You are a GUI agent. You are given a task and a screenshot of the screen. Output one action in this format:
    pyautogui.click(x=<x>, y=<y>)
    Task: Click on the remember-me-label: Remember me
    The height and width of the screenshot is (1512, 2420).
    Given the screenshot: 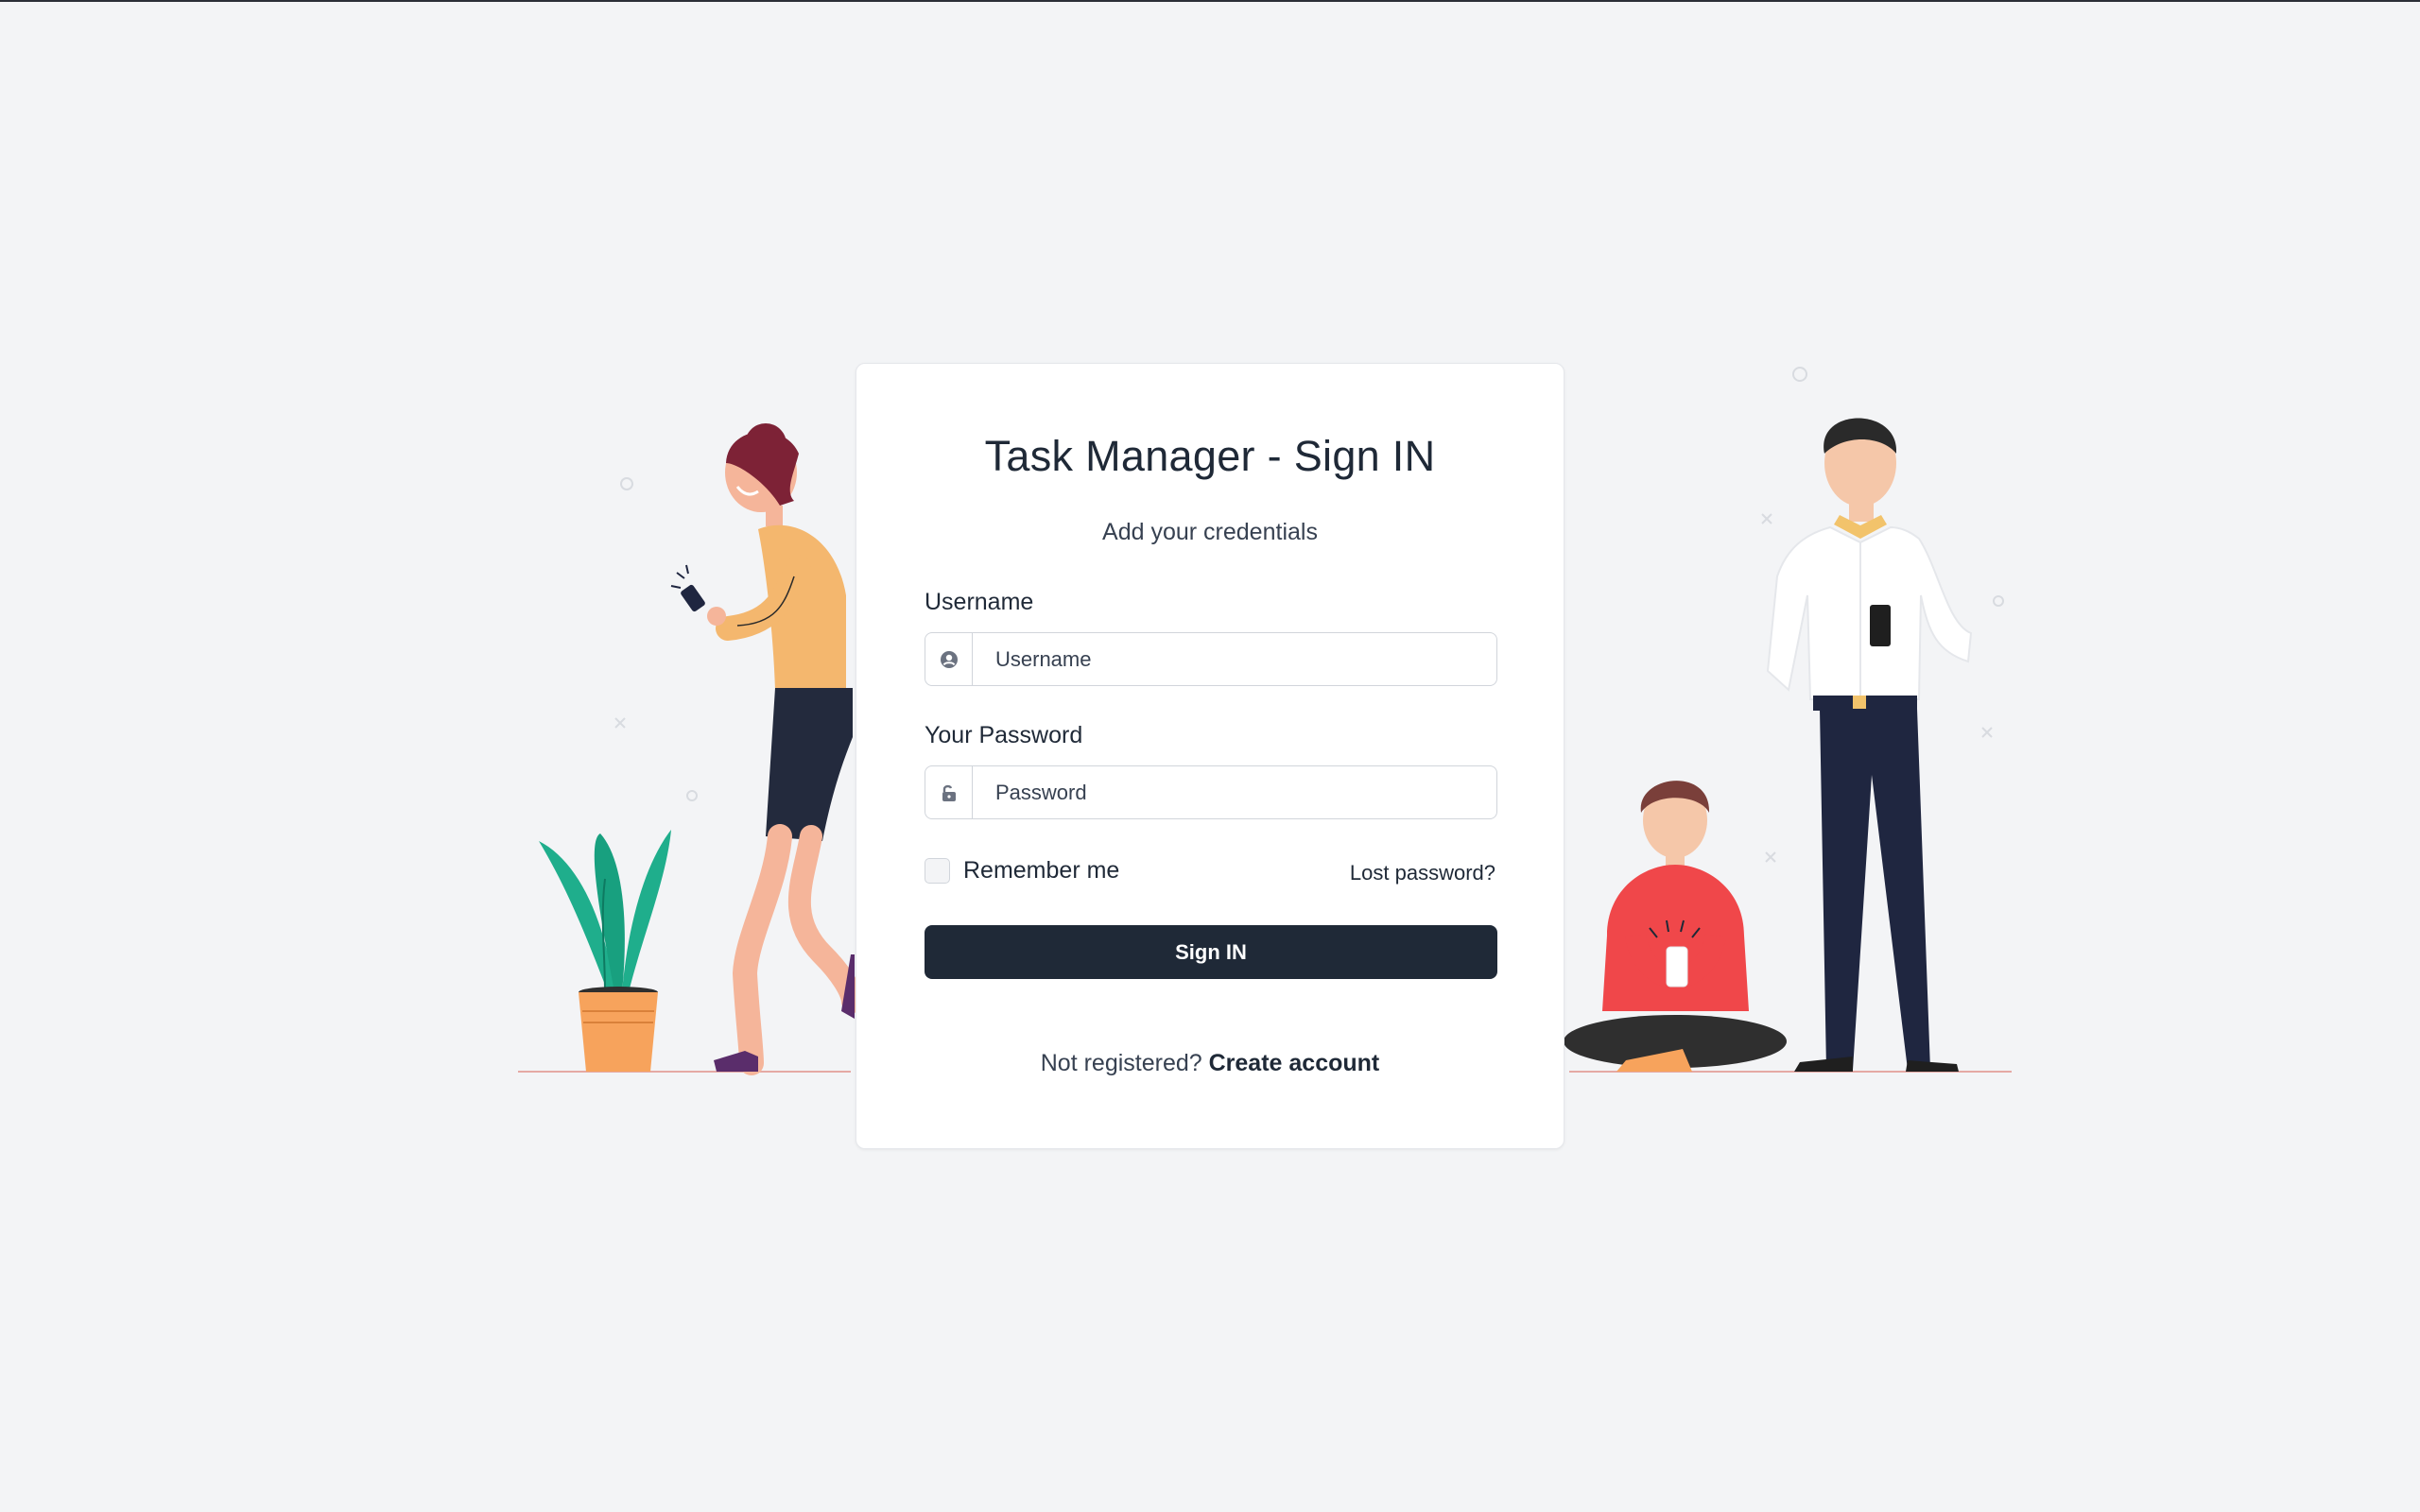 What is the action you would take?
    pyautogui.click(x=1041, y=871)
    